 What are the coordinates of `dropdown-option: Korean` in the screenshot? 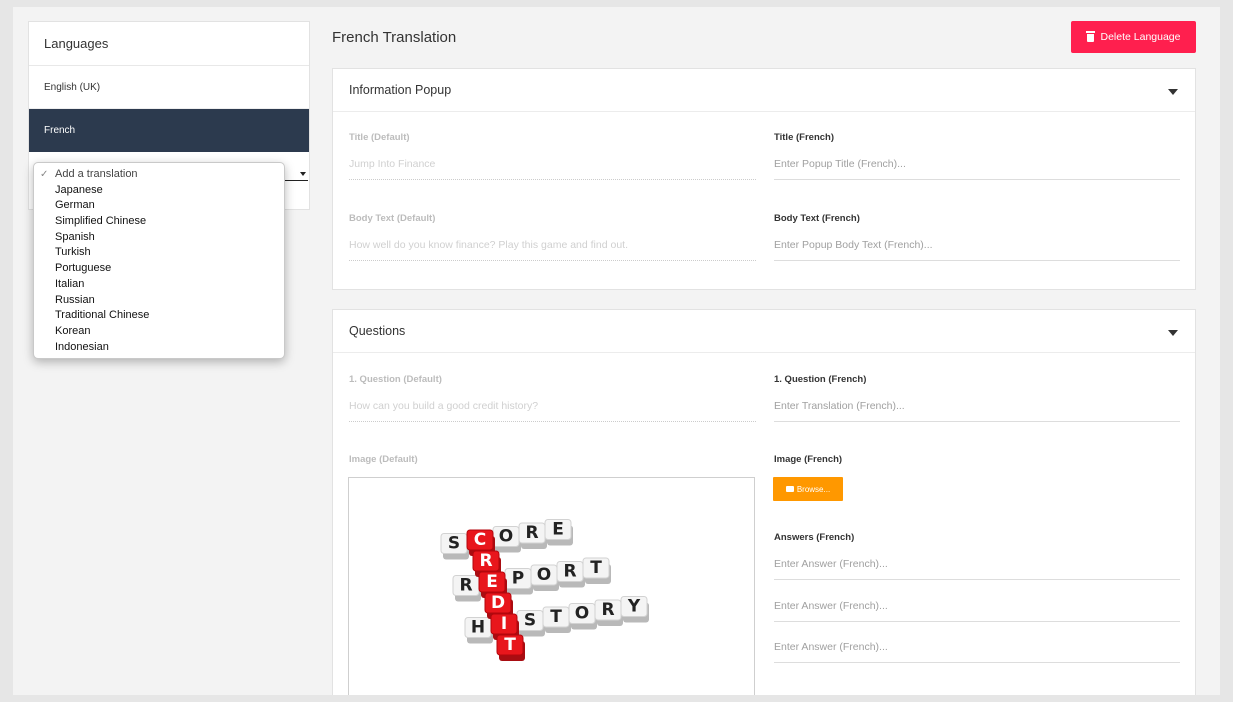 It's located at (159, 332).